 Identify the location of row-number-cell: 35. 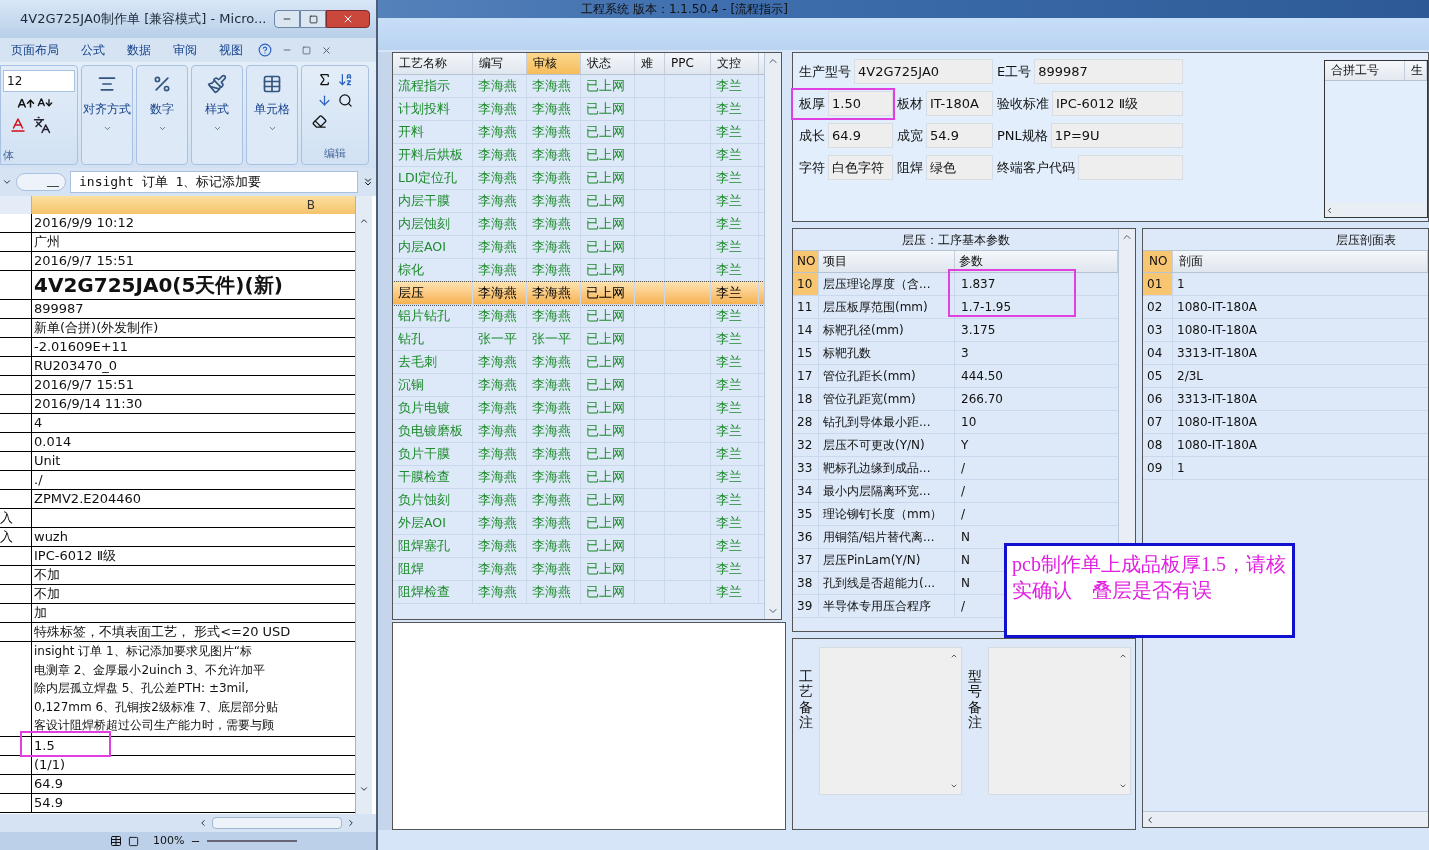
(806, 514).